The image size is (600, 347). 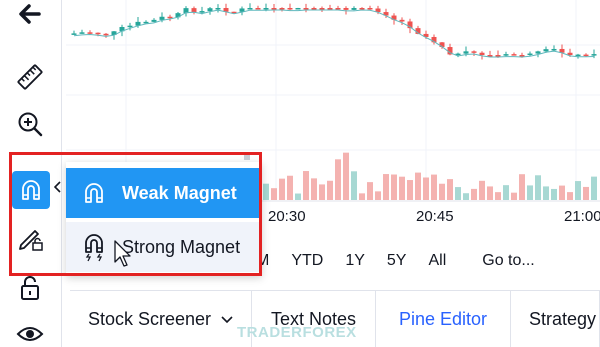 What do you see at coordinates (307, 261) in the screenshot?
I see `range-button-ytd: YTD` at bounding box center [307, 261].